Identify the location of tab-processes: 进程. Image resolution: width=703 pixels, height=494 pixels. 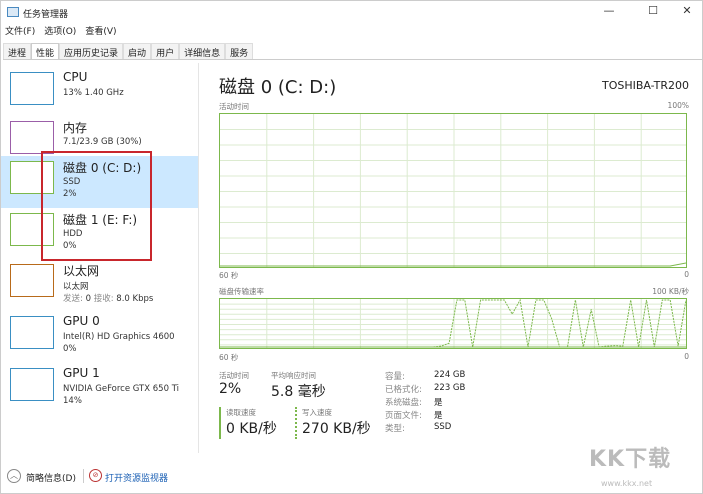
(17, 51).